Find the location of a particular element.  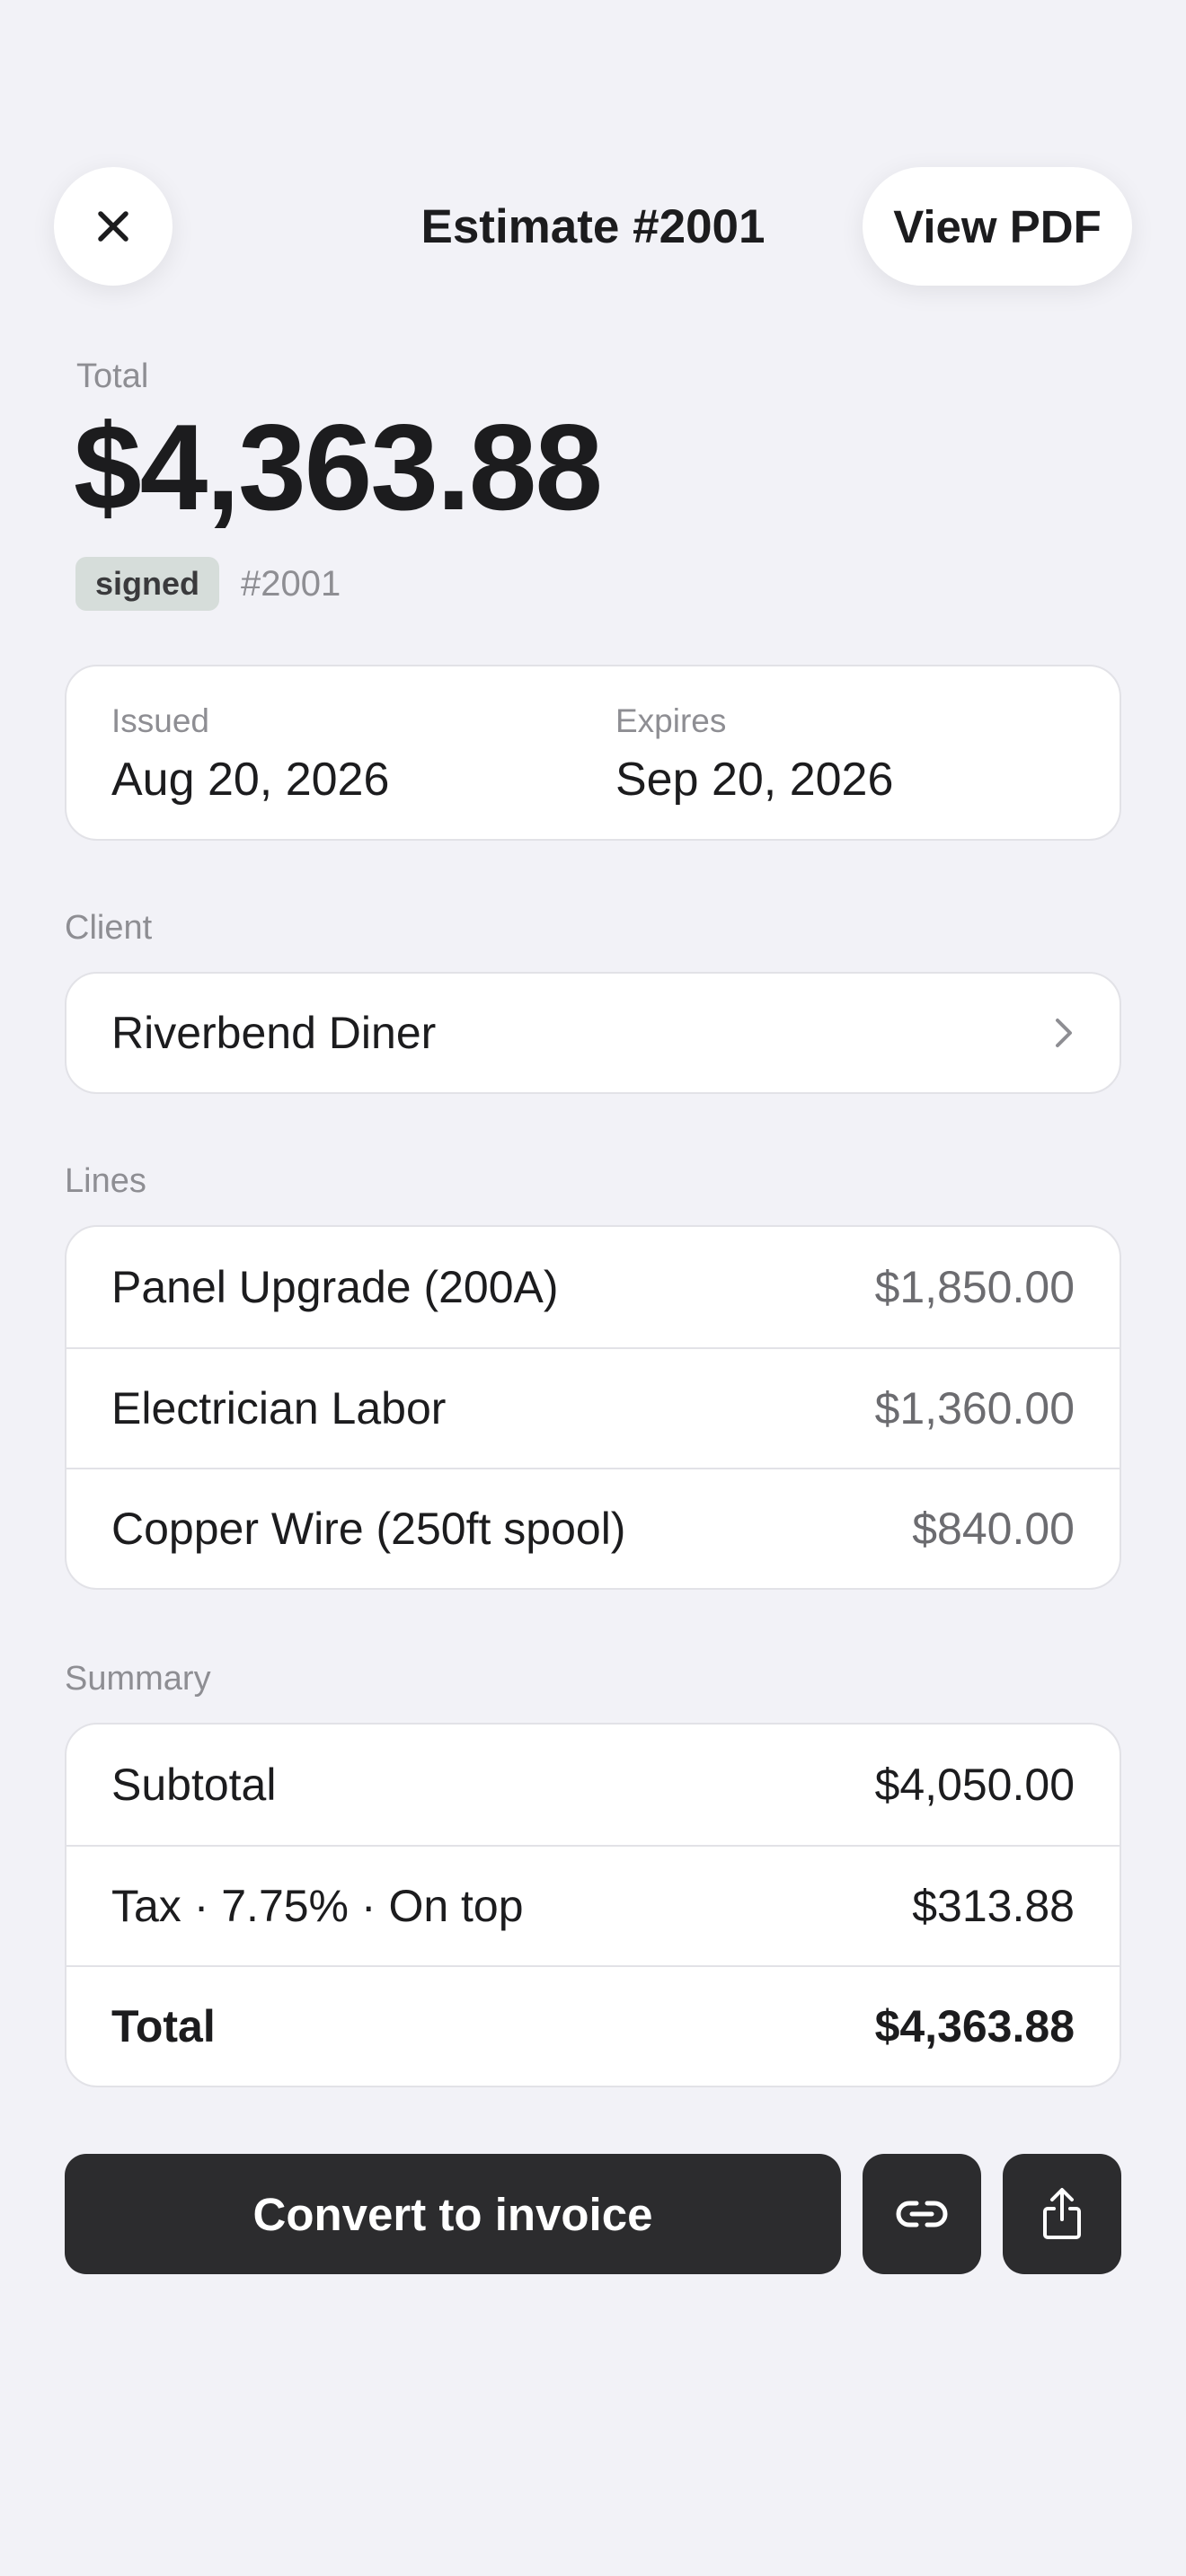

chevron-right-icon is located at coordinates (1064, 1033).